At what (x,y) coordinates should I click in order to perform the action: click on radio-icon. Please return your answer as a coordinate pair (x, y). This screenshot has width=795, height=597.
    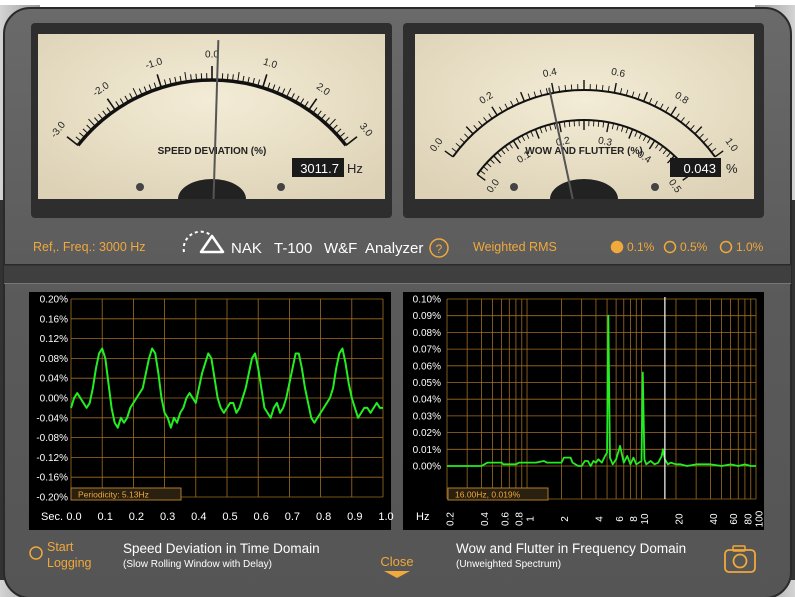
    Looking at the image, I should click on (617, 247).